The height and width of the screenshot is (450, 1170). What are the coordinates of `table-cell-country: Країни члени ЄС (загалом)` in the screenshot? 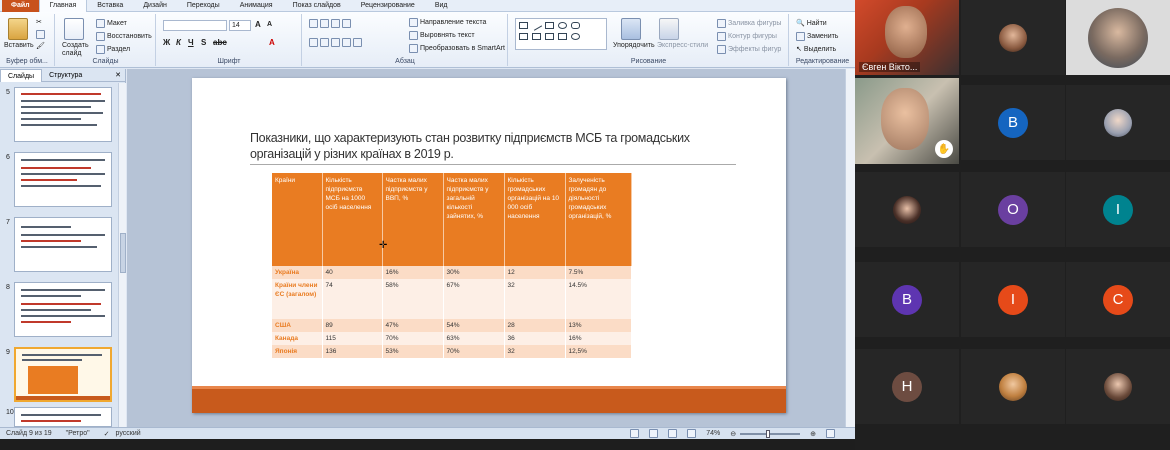 It's located at (297, 299).